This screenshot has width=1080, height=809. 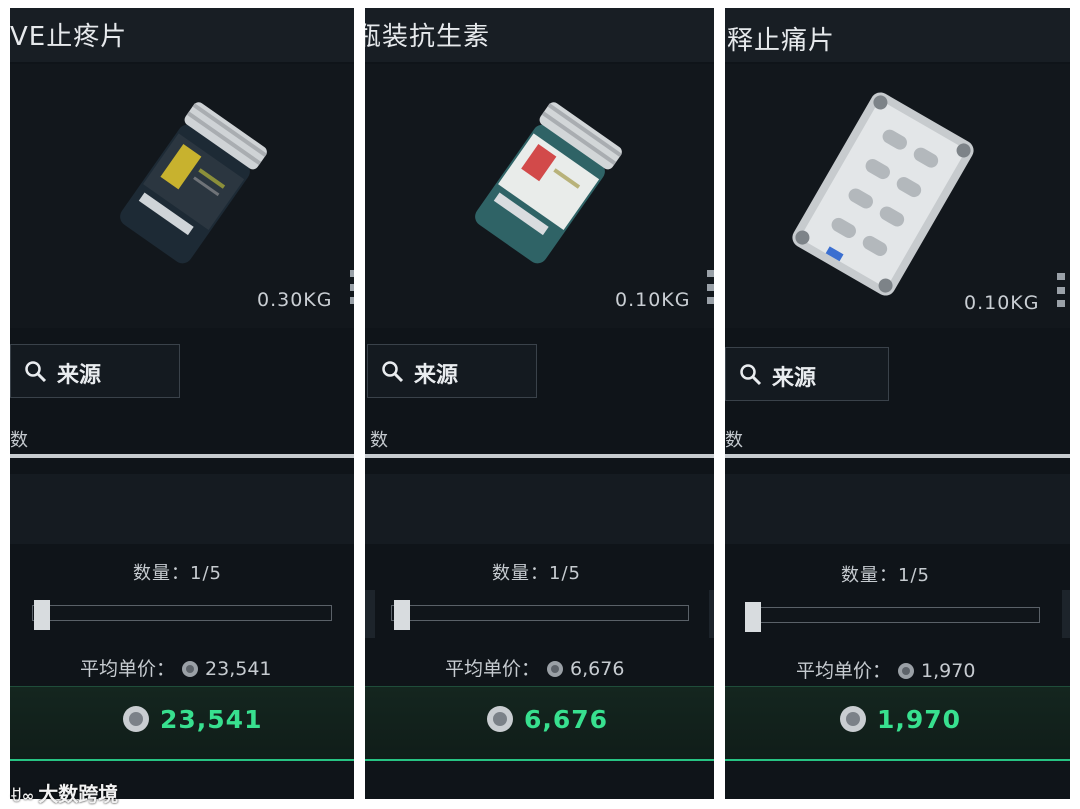 What do you see at coordinates (295, 300) in the screenshot?
I see `item-weight: 0.30KG` at bounding box center [295, 300].